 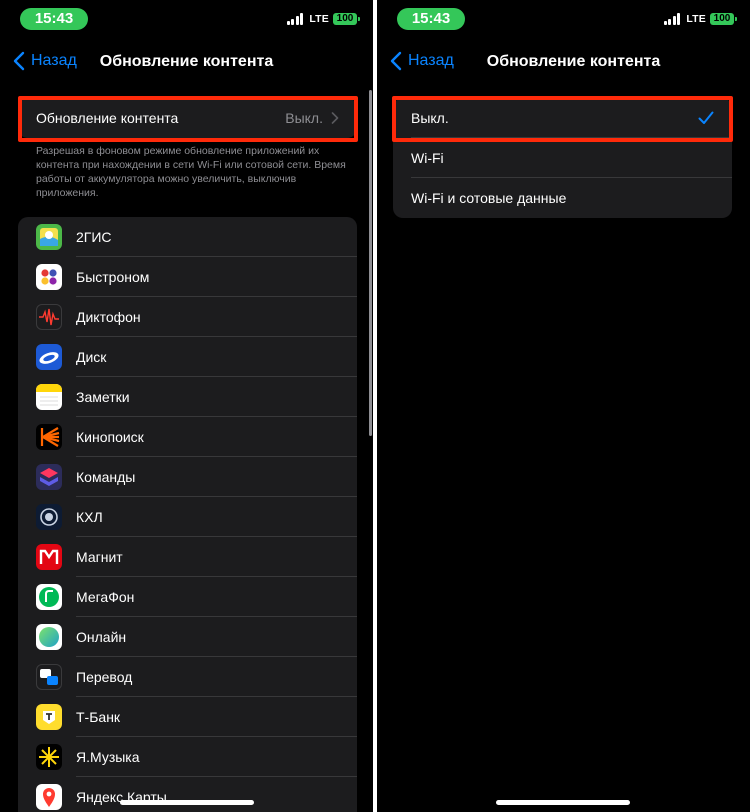 What do you see at coordinates (187, 637) in the screenshot?
I see `list-item: Онлайн` at bounding box center [187, 637].